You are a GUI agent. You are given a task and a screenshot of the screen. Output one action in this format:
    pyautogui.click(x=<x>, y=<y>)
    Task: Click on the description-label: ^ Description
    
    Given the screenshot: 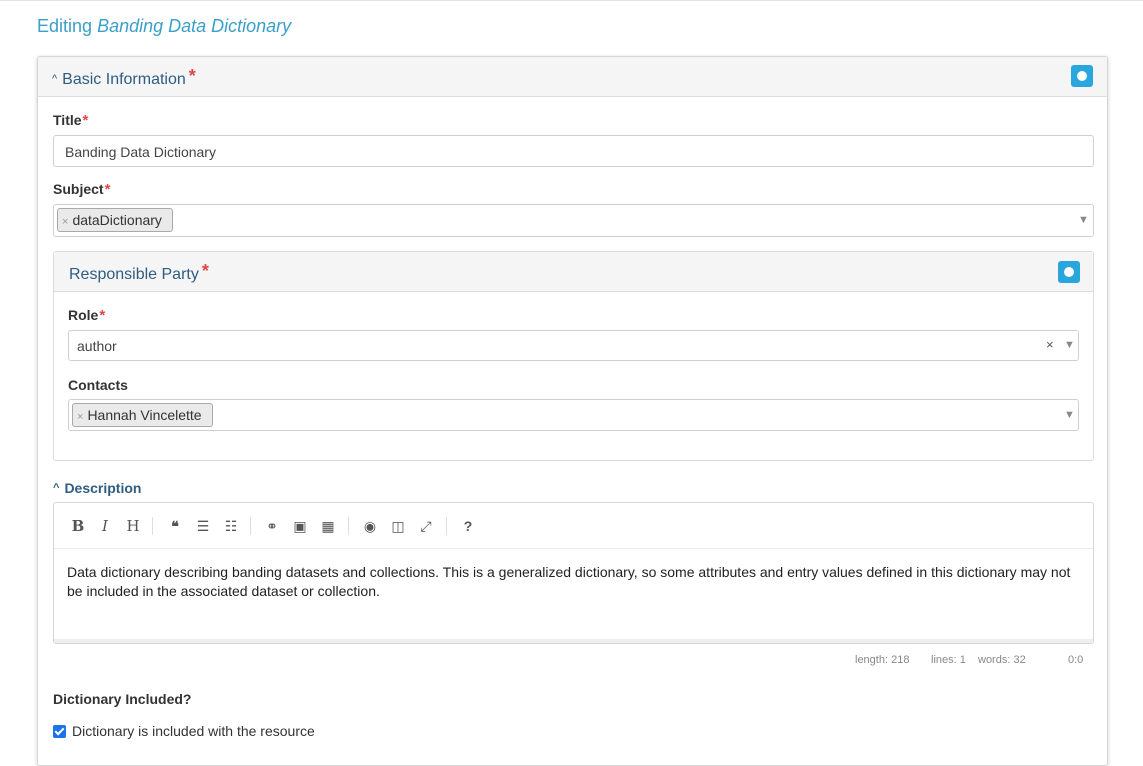 What is the action you would take?
    pyautogui.click(x=97, y=488)
    